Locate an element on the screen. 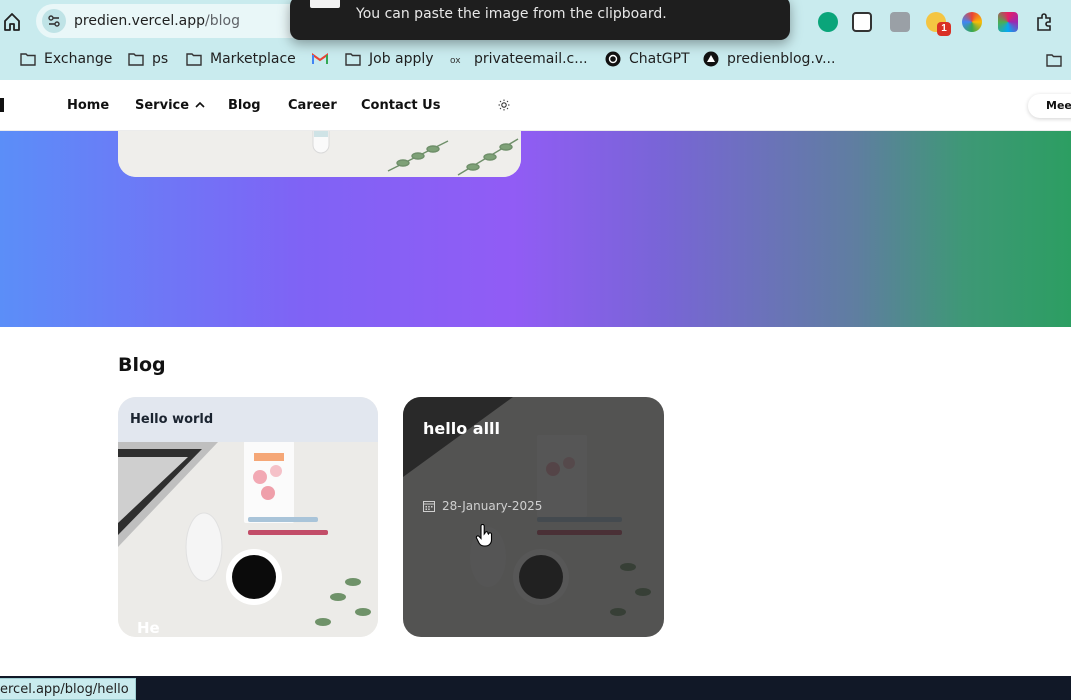 The height and width of the screenshot is (700, 1071). url-host: predien.vercel.app is located at coordinates (140, 21).